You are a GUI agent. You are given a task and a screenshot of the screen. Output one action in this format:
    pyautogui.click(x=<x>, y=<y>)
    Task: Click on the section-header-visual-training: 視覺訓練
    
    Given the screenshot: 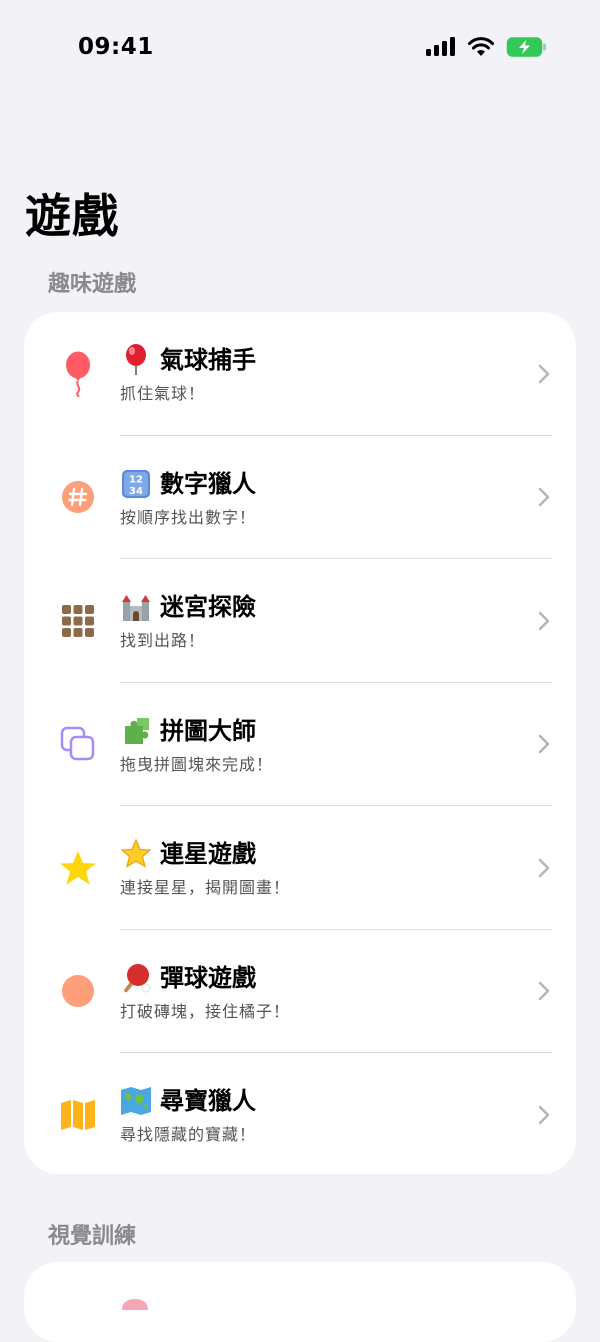 What is the action you would take?
    pyautogui.click(x=92, y=1236)
    